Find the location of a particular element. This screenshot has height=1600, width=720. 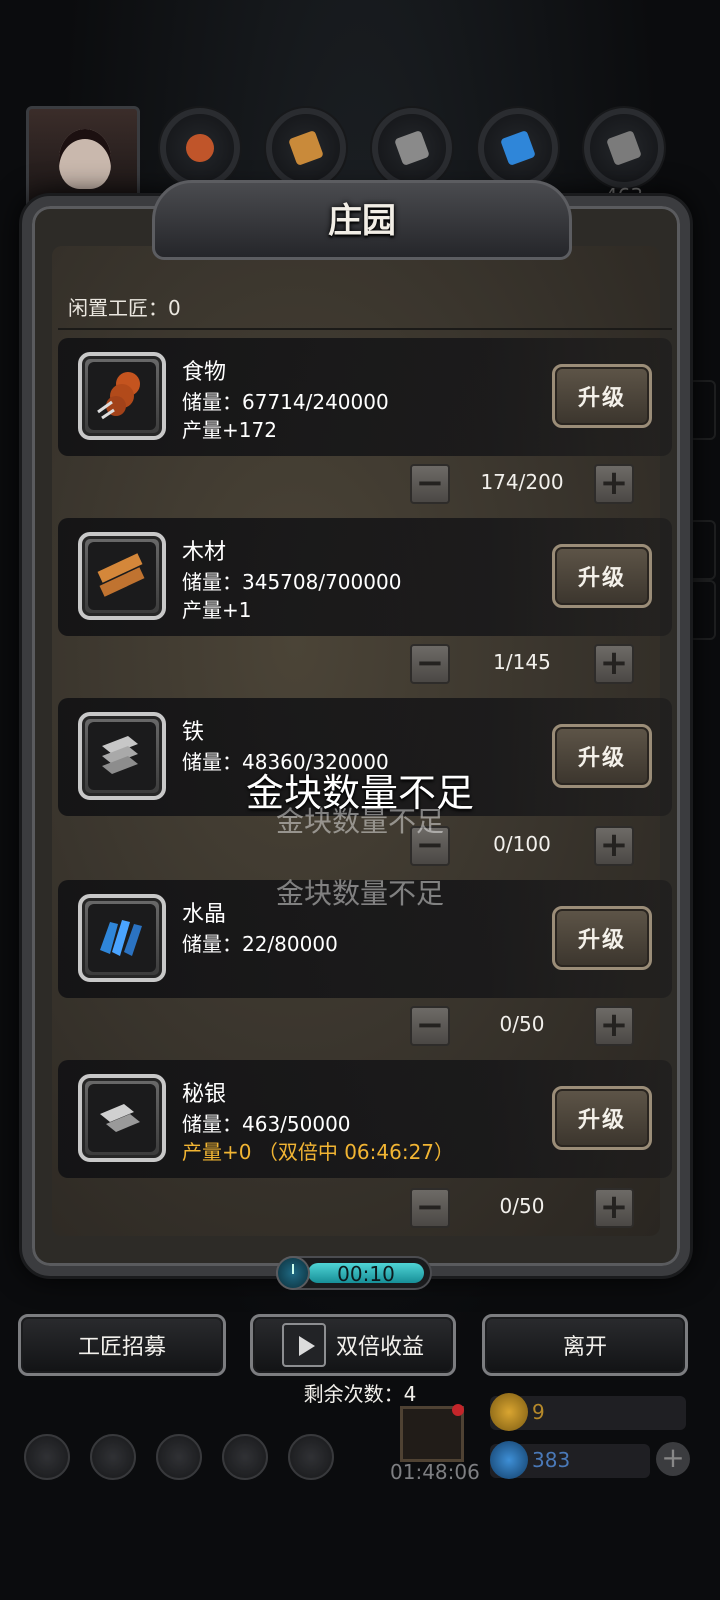

dialog-header-ornament: 庄园 is located at coordinates (362, 220).